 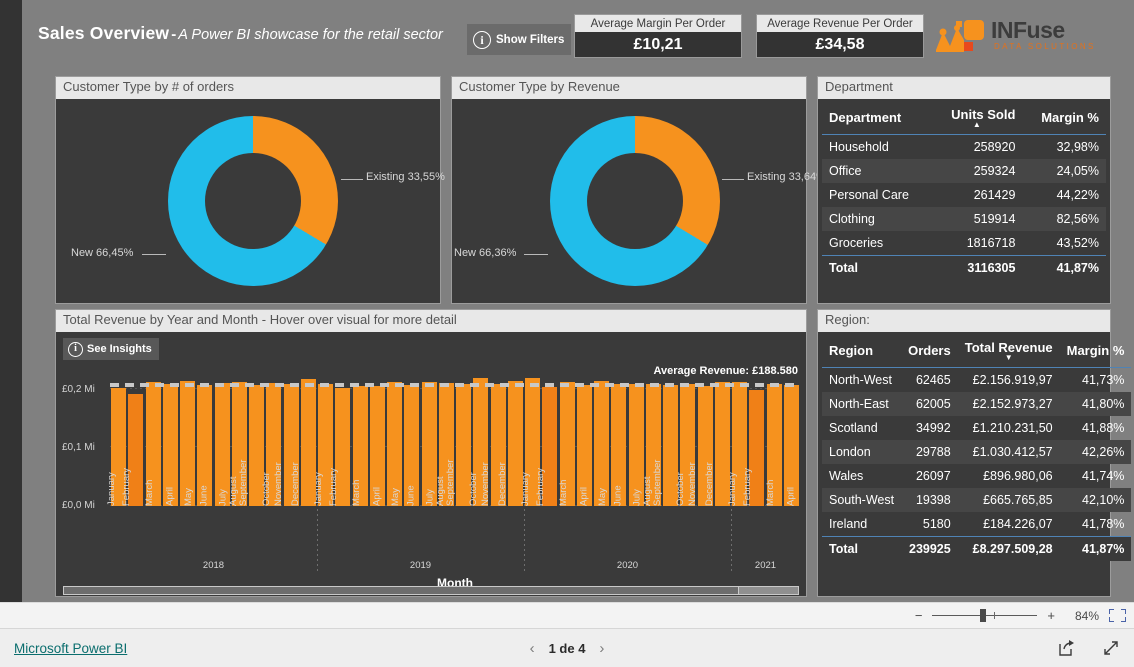 I want to click on table-row: South-West 19398 £665.765,85 42,10%, so click(x=977, y=500).